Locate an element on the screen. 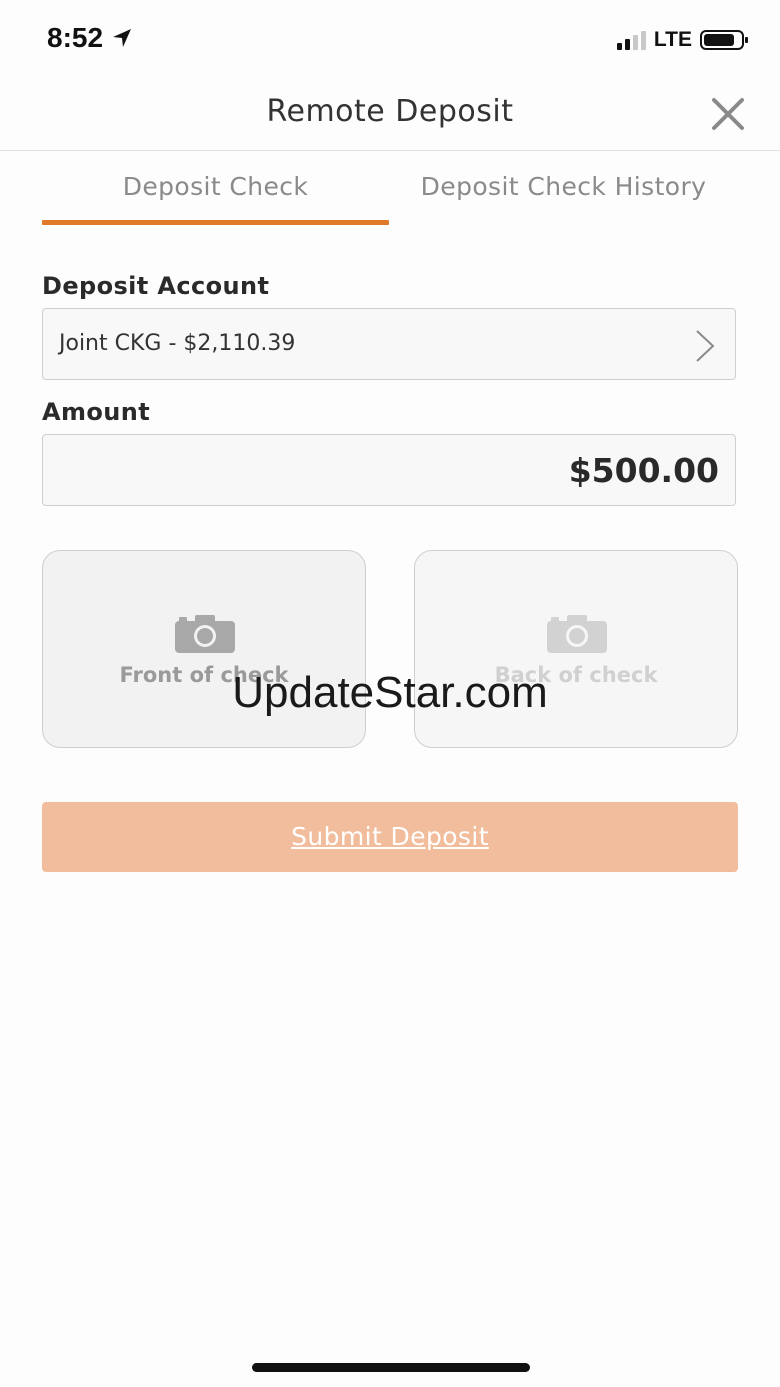 This screenshot has height=1387, width=780. status-time: 8:52 is located at coordinates (90, 38).